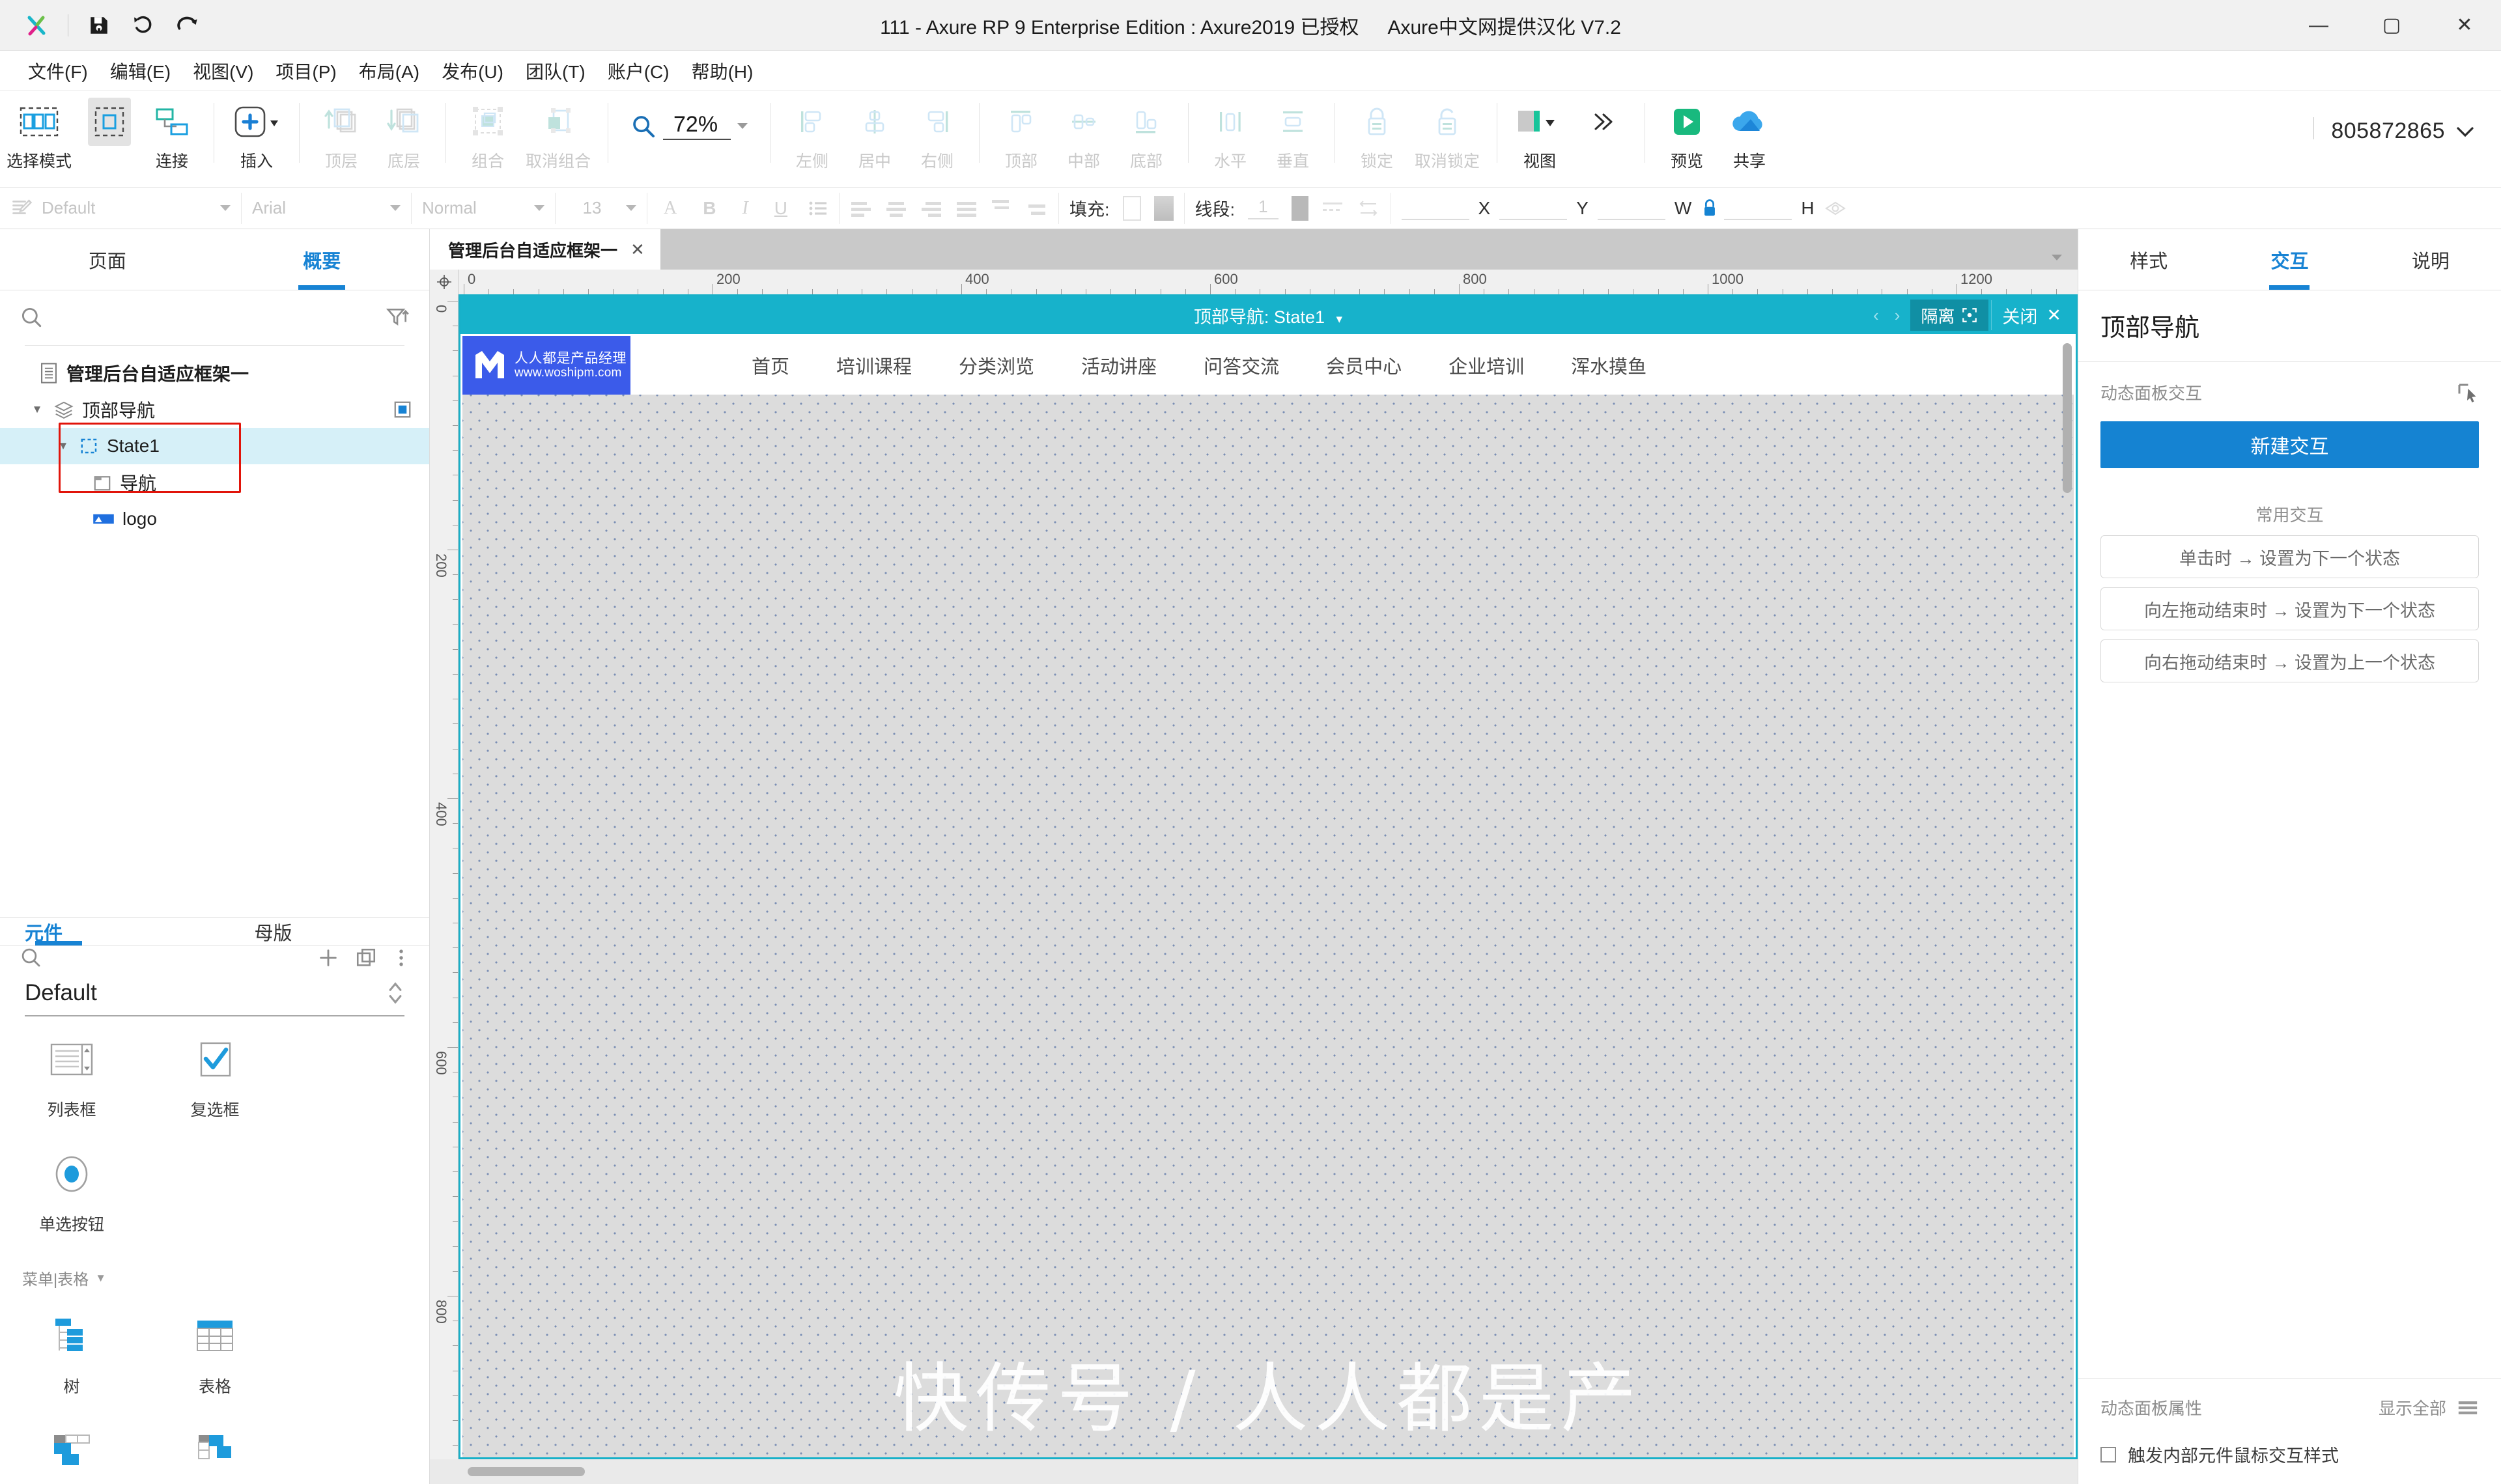 This screenshot has height=1484, width=2501. Describe the element at coordinates (601, 209) in the screenshot. I see `font-size-selector: 13` at that location.